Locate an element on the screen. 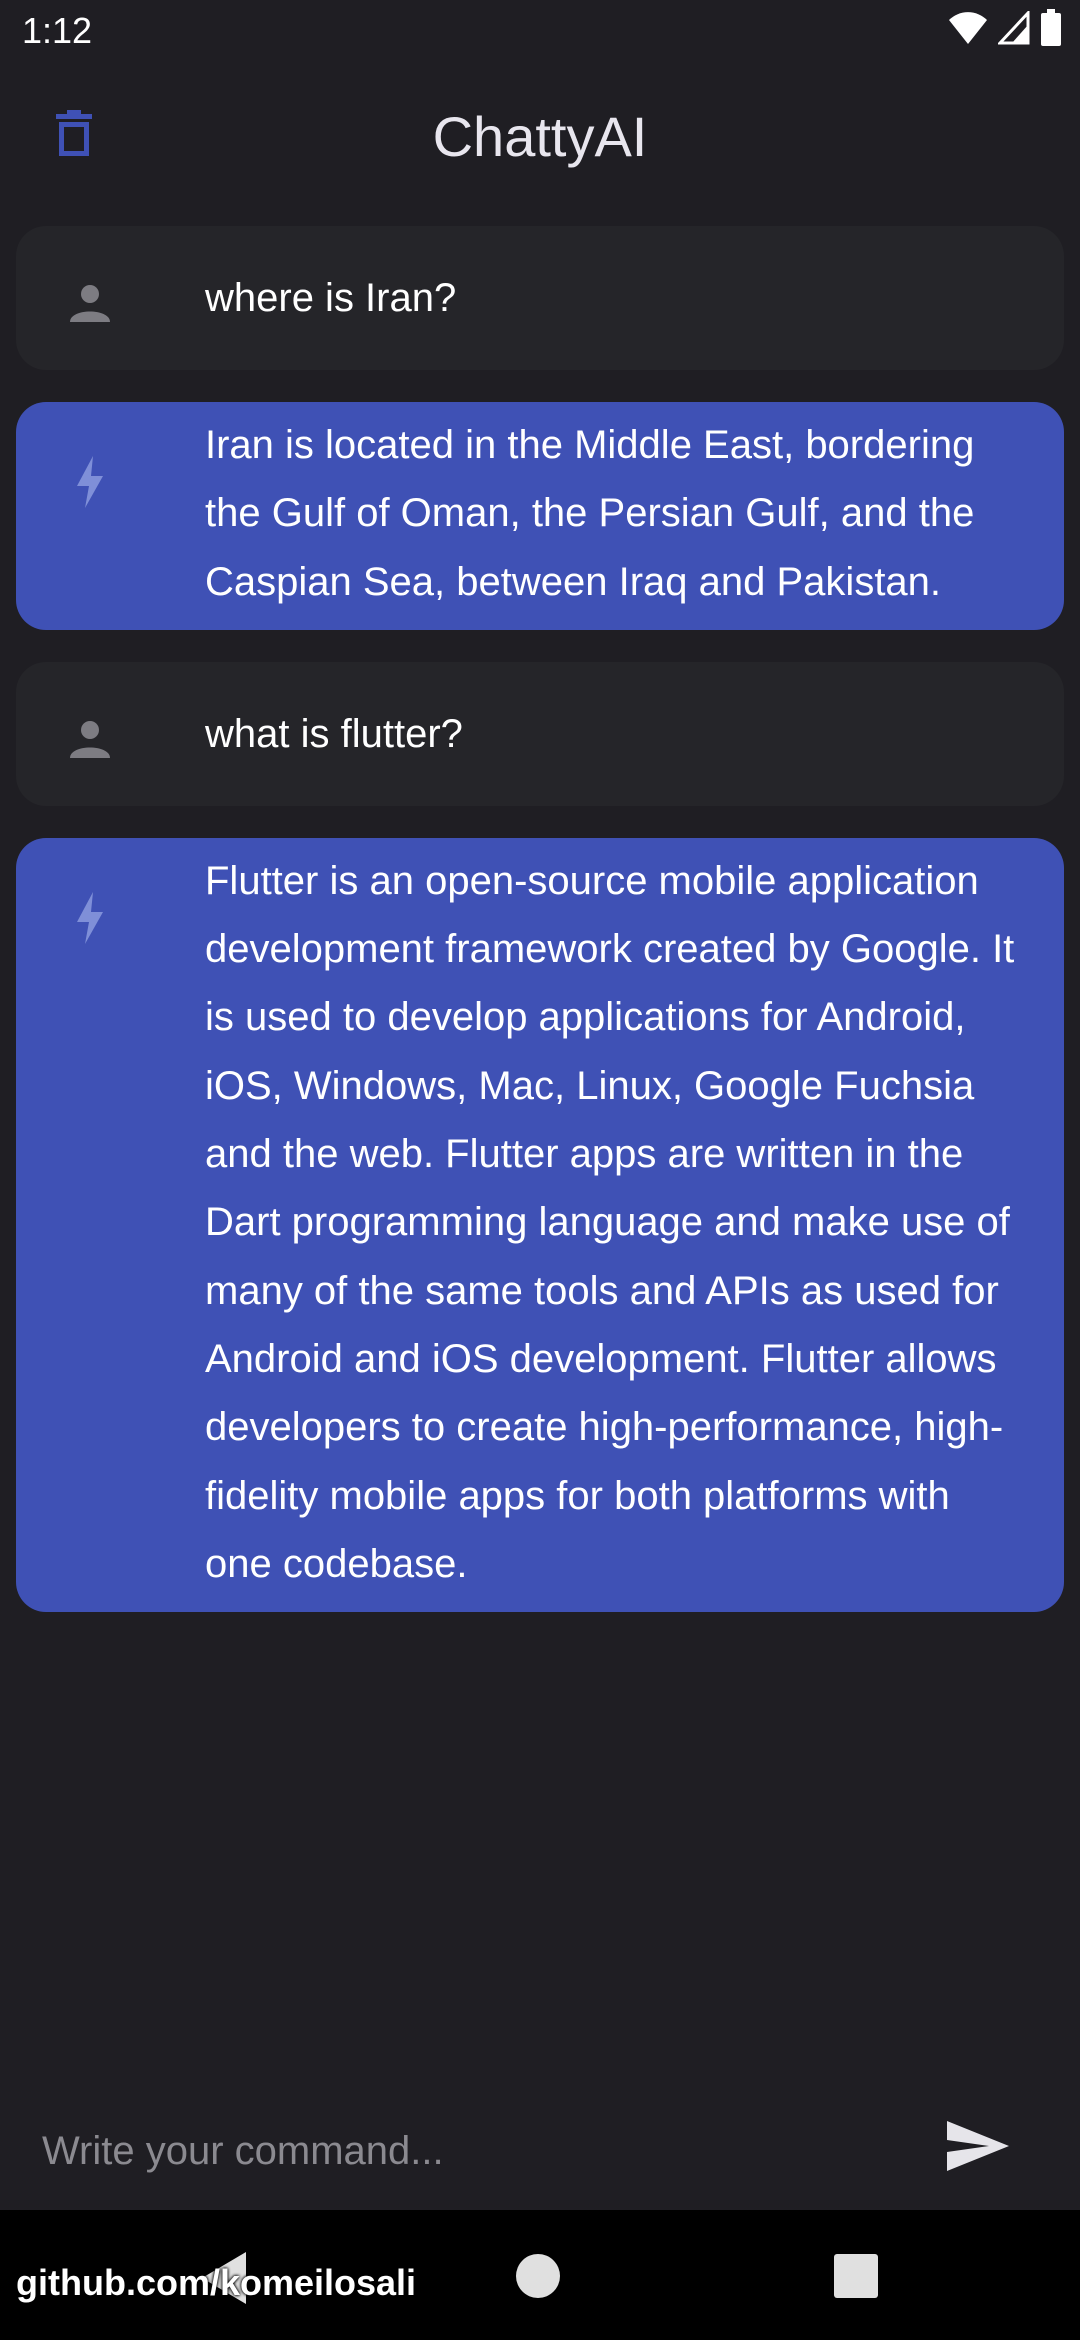 This screenshot has height=2340, width=1080. recents-icon is located at coordinates (856, 2276).